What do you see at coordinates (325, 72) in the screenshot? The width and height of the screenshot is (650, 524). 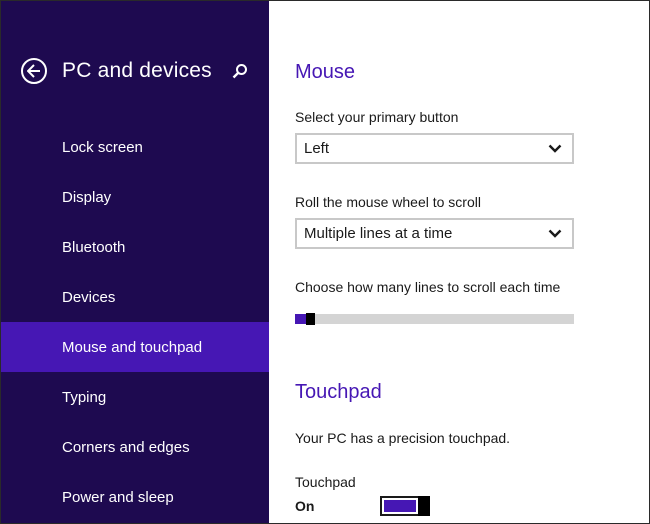 I see `mouse-section-title: Mouse` at bounding box center [325, 72].